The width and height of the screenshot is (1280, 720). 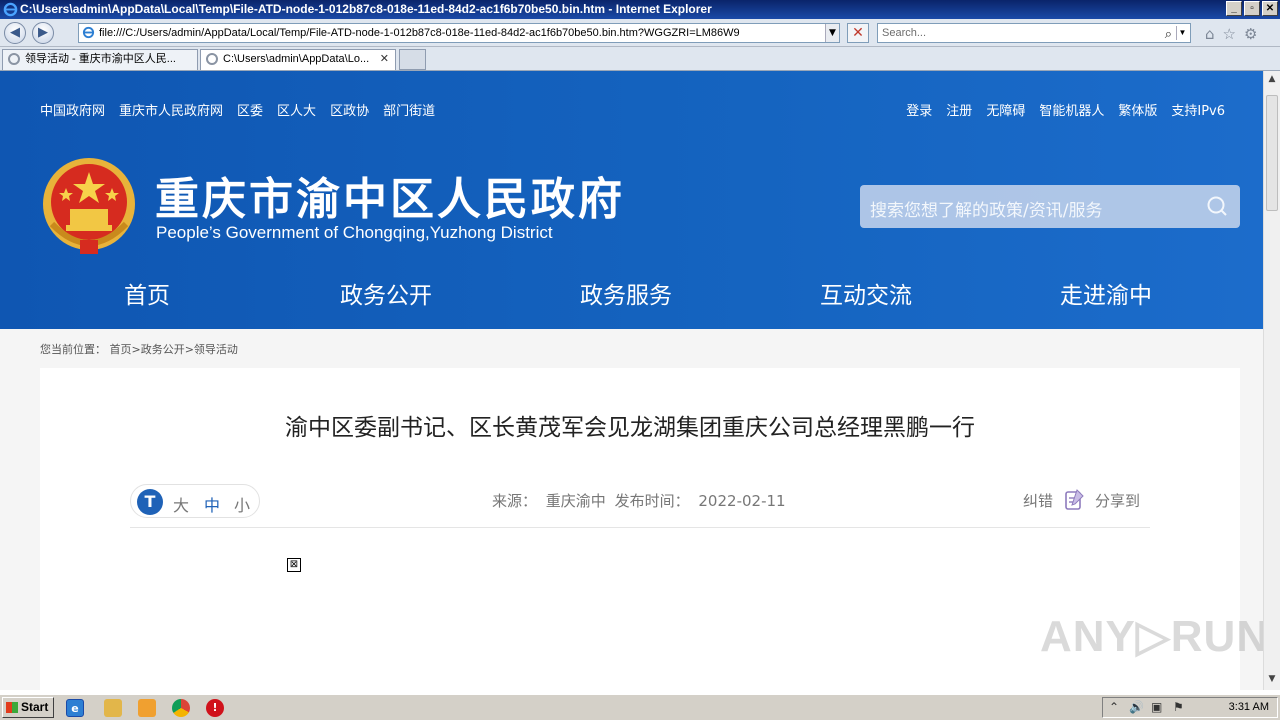 I want to click on source-value: 重庆渝中, so click(x=575, y=501).